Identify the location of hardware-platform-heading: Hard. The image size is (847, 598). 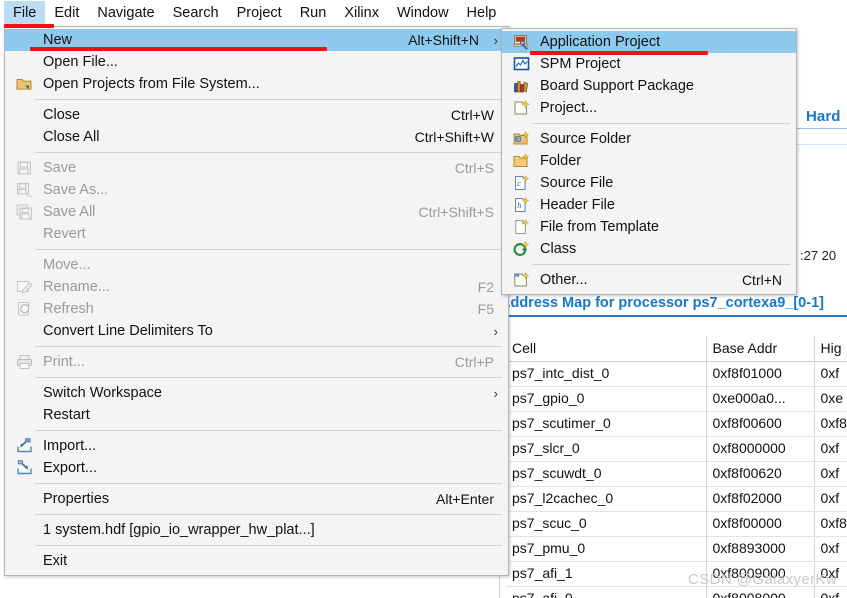
(823, 116).